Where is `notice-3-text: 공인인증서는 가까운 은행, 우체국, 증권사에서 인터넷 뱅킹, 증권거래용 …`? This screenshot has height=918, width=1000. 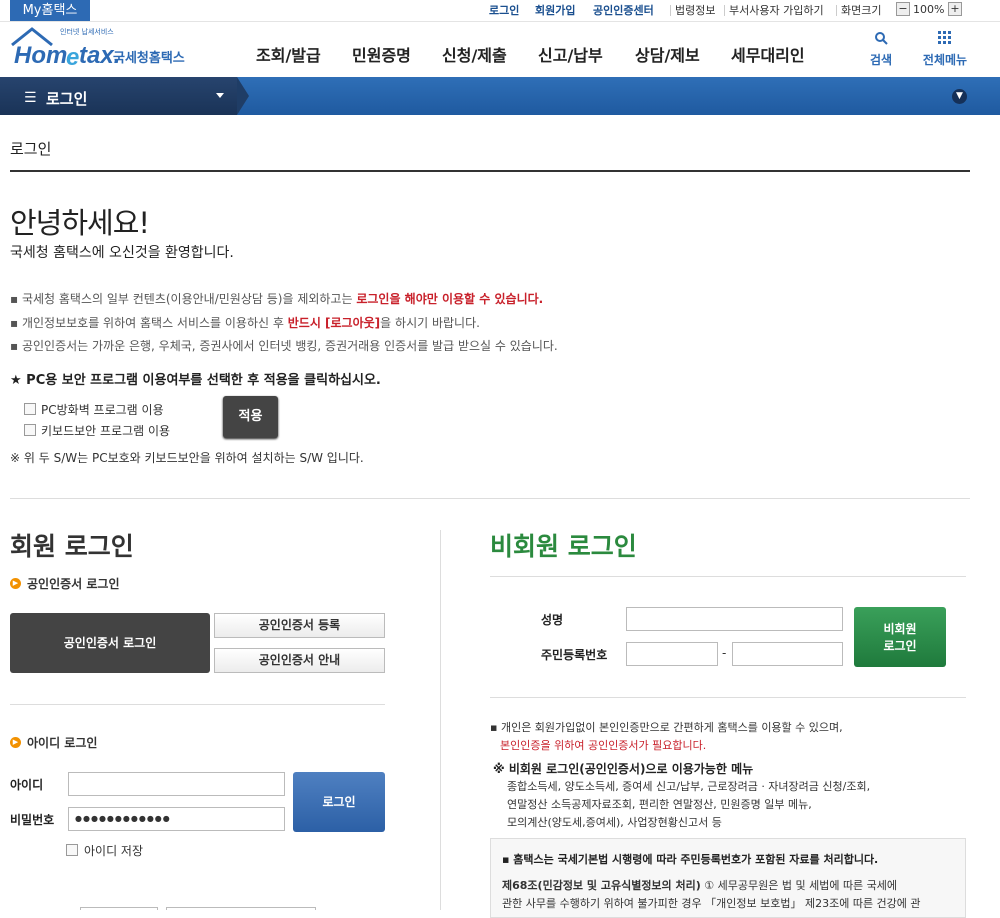
notice-3-text: 공인인증서는 가까운 은행, 우체국, 증권사에서 인터넷 뱅킹, 증권거래용 … is located at coordinates (289, 346).